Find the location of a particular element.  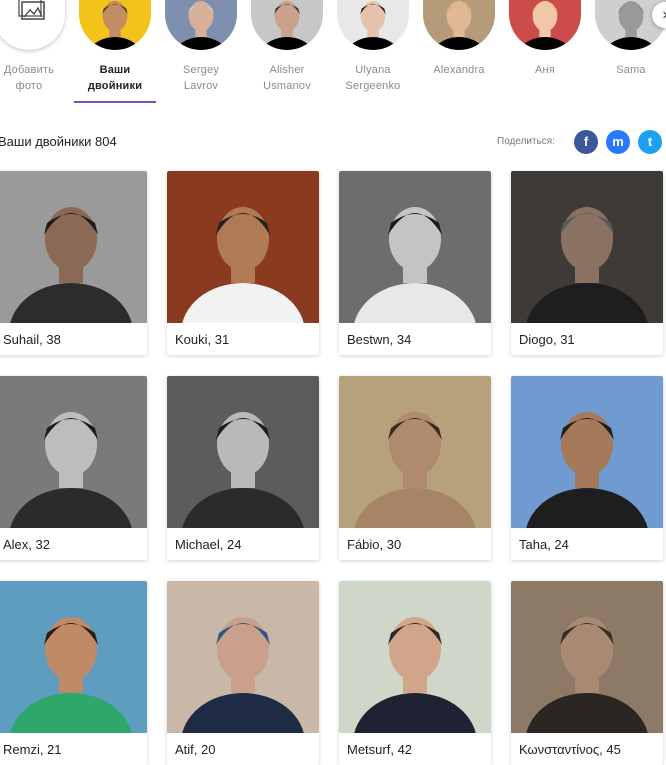

carousel-item-label: Sama is located at coordinates (631, 70).